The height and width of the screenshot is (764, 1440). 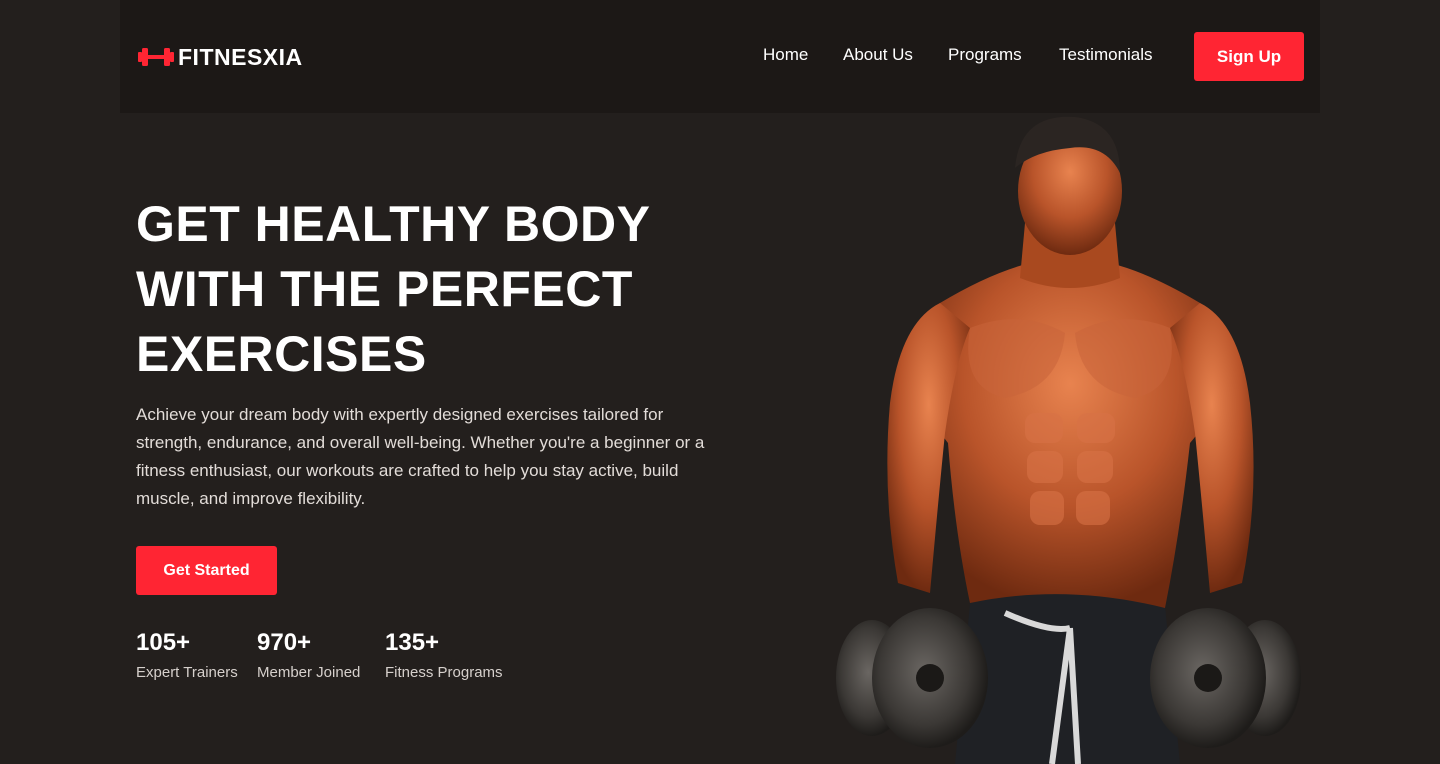 What do you see at coordinates (1106, 55) in the screenshot?
I see `nav-testimonials: Testimonials` at bounding box center [1106, 55].